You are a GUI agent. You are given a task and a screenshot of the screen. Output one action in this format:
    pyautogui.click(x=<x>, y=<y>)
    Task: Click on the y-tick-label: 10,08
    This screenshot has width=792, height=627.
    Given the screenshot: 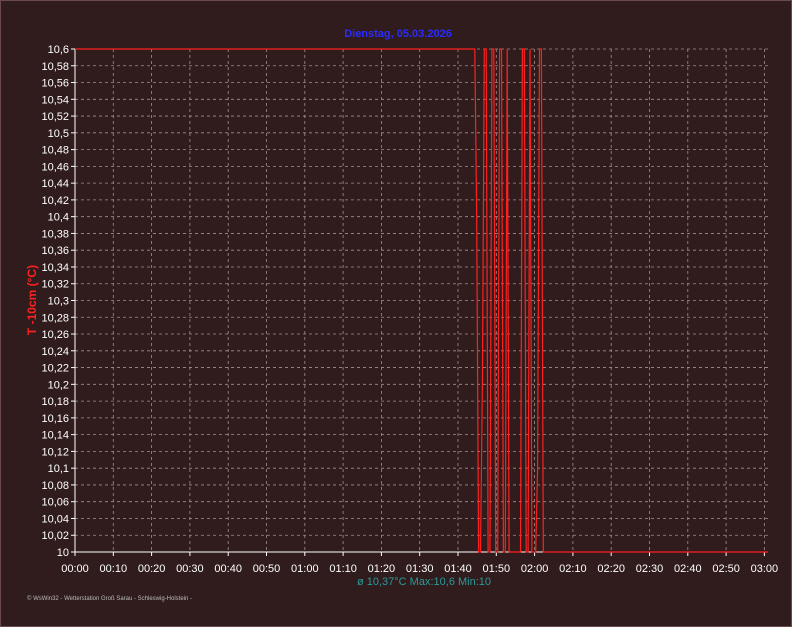 What is the action you would take?
    pyautogui.click(x=55, y=486)
    